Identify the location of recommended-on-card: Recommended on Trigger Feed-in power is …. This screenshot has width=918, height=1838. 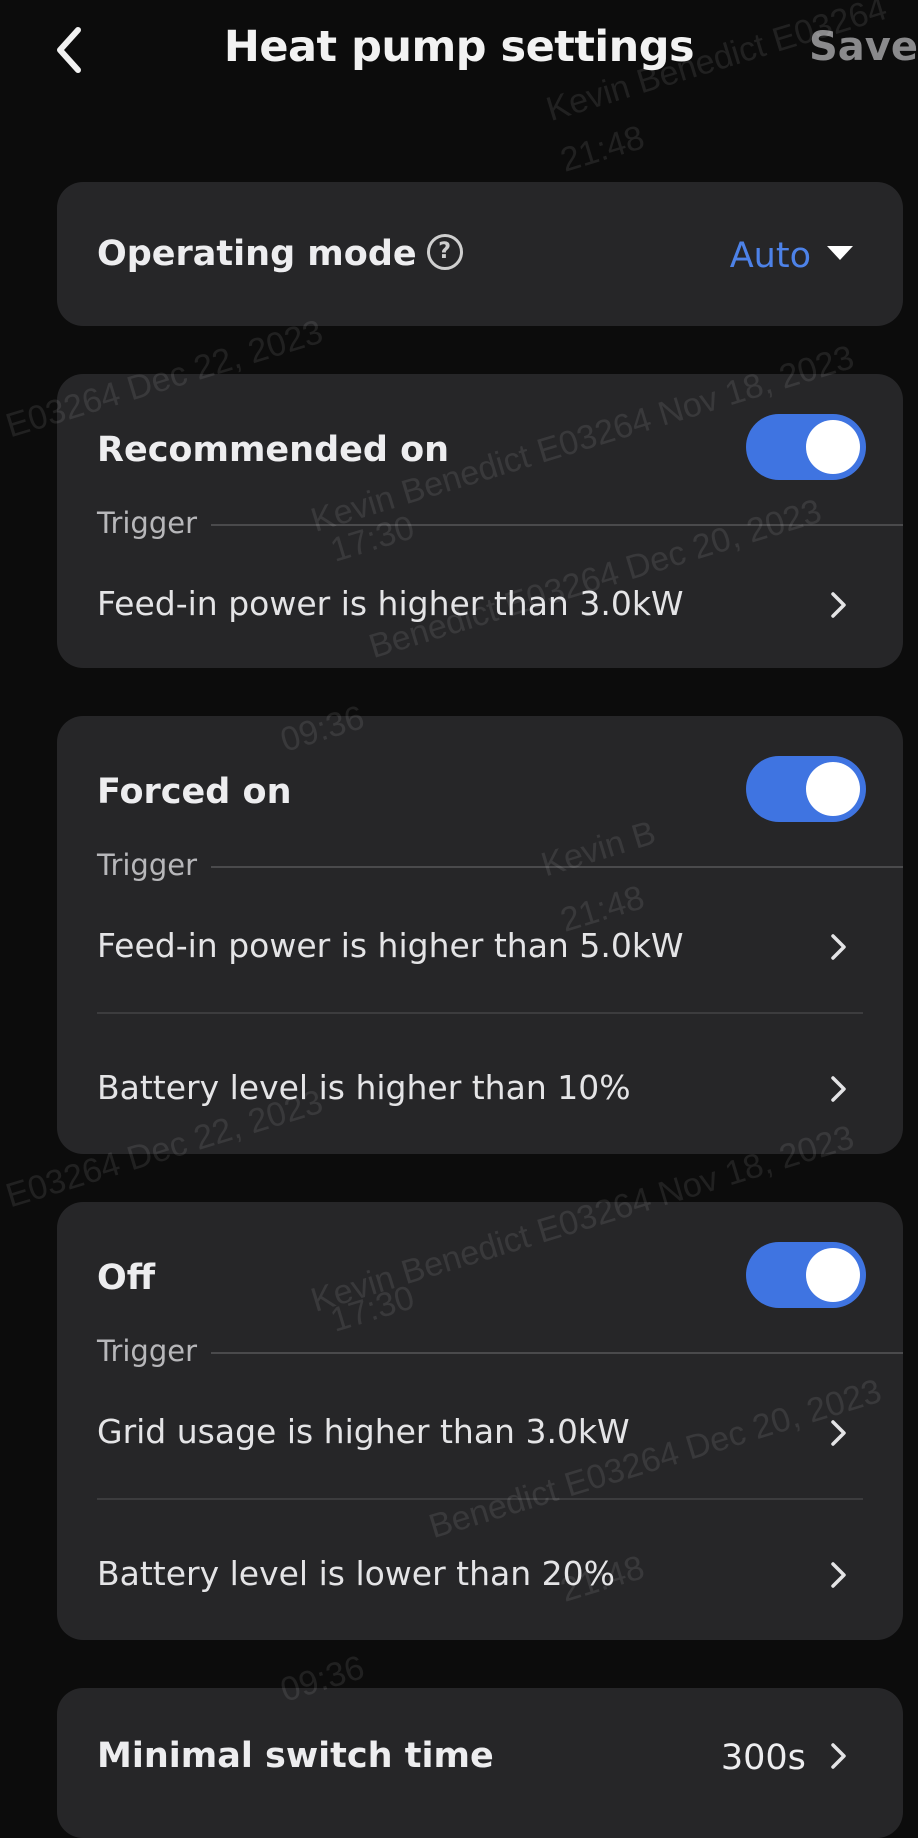
(480, 521).